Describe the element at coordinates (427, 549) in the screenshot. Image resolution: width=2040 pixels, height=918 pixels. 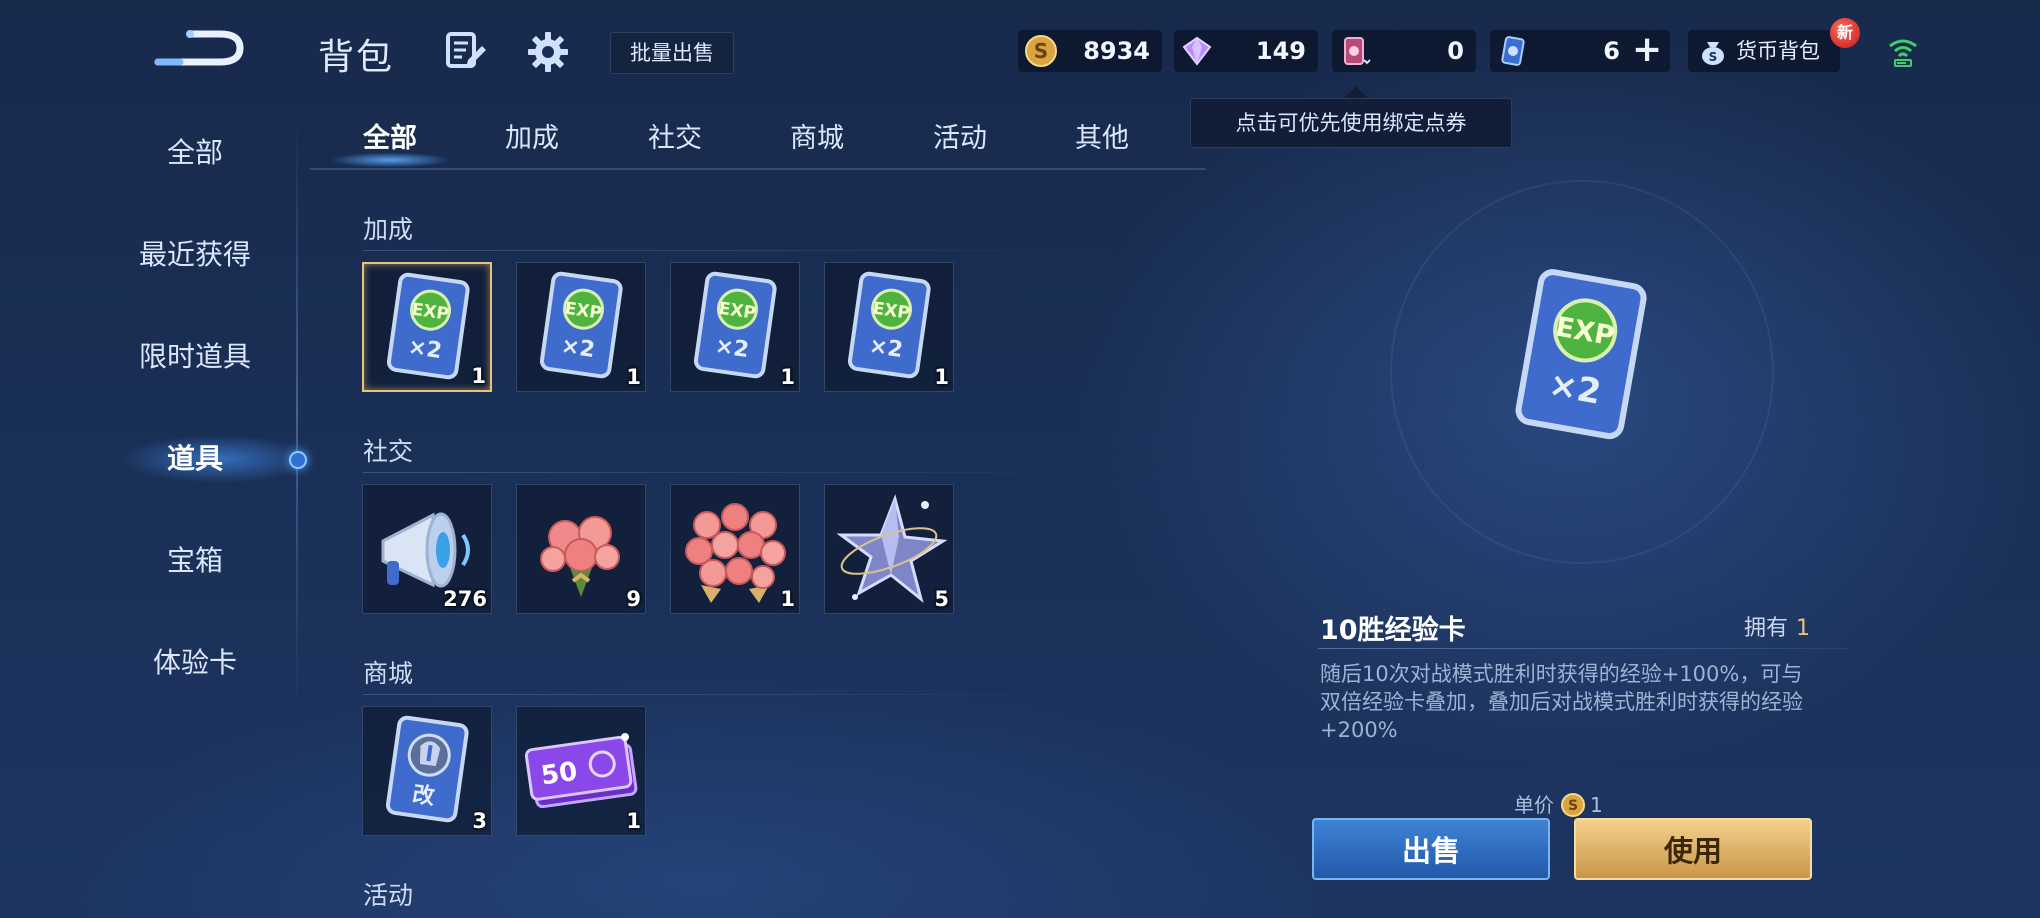
I see `item-slot-megaphone: 276` at that location.